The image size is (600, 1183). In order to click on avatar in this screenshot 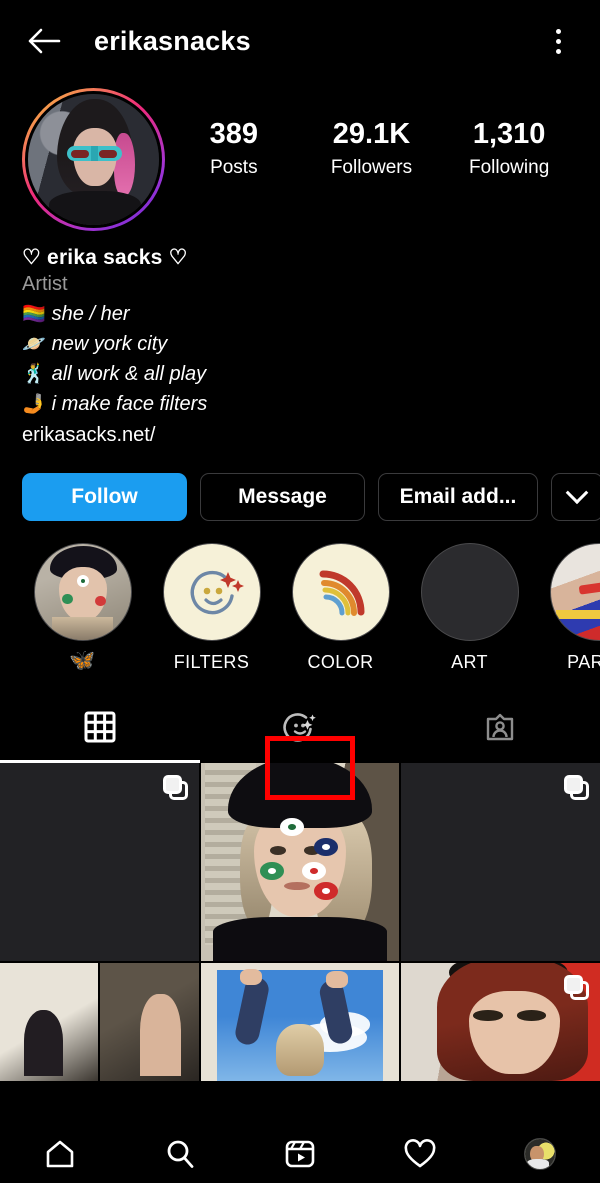, I will do `click(93, 159)`.